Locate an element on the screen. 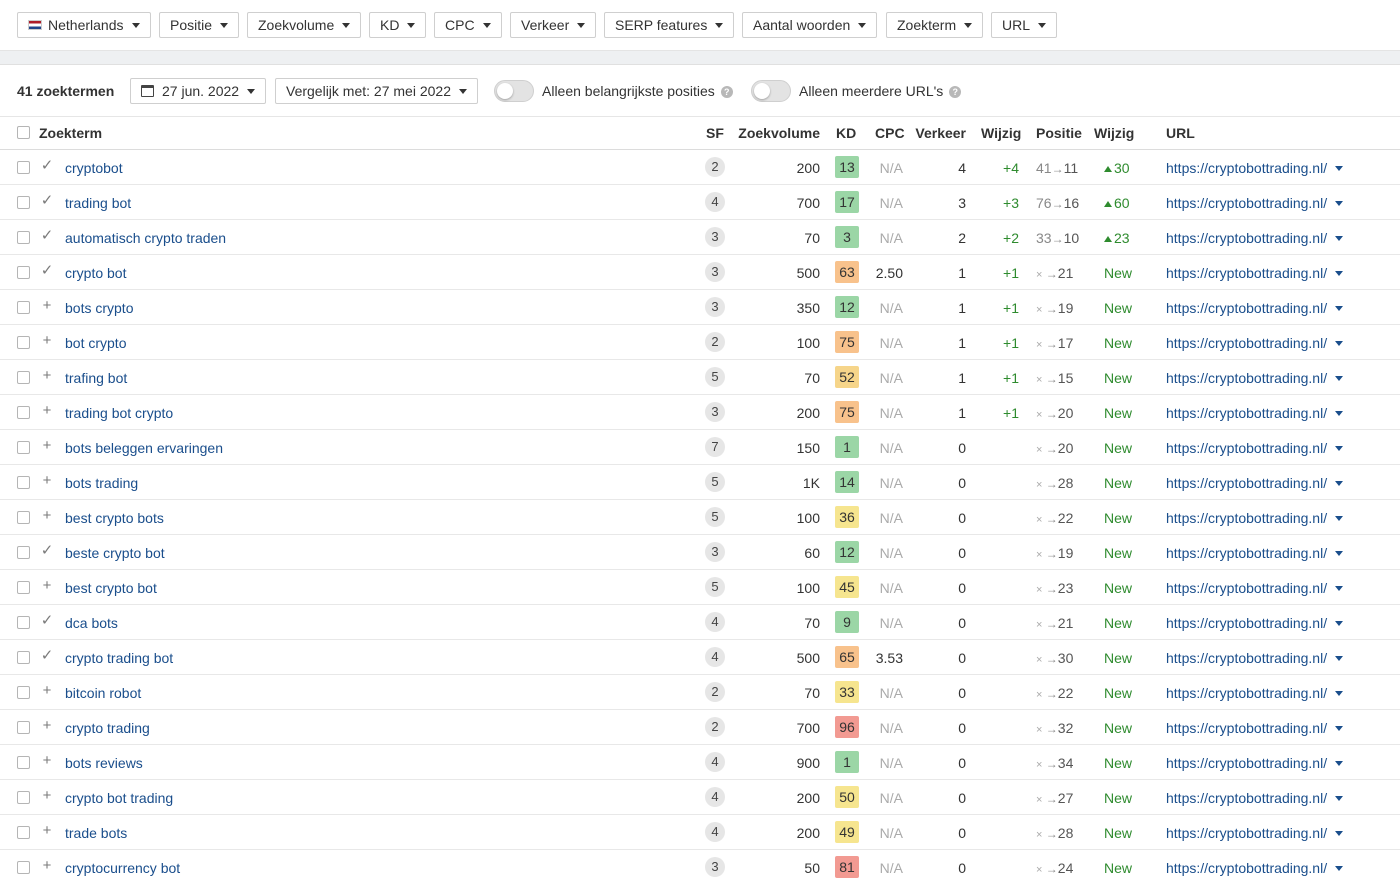 This screenshot has width=1400, height=881. keyword-link: trading bot crypto is located at coordinates (119, 413).